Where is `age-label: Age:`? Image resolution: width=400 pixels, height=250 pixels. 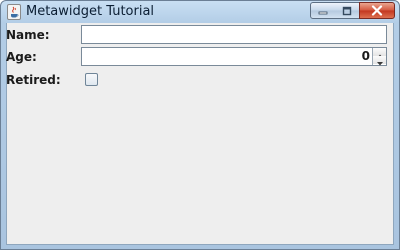 age-label: Age: is located at coordinates (21, 57).